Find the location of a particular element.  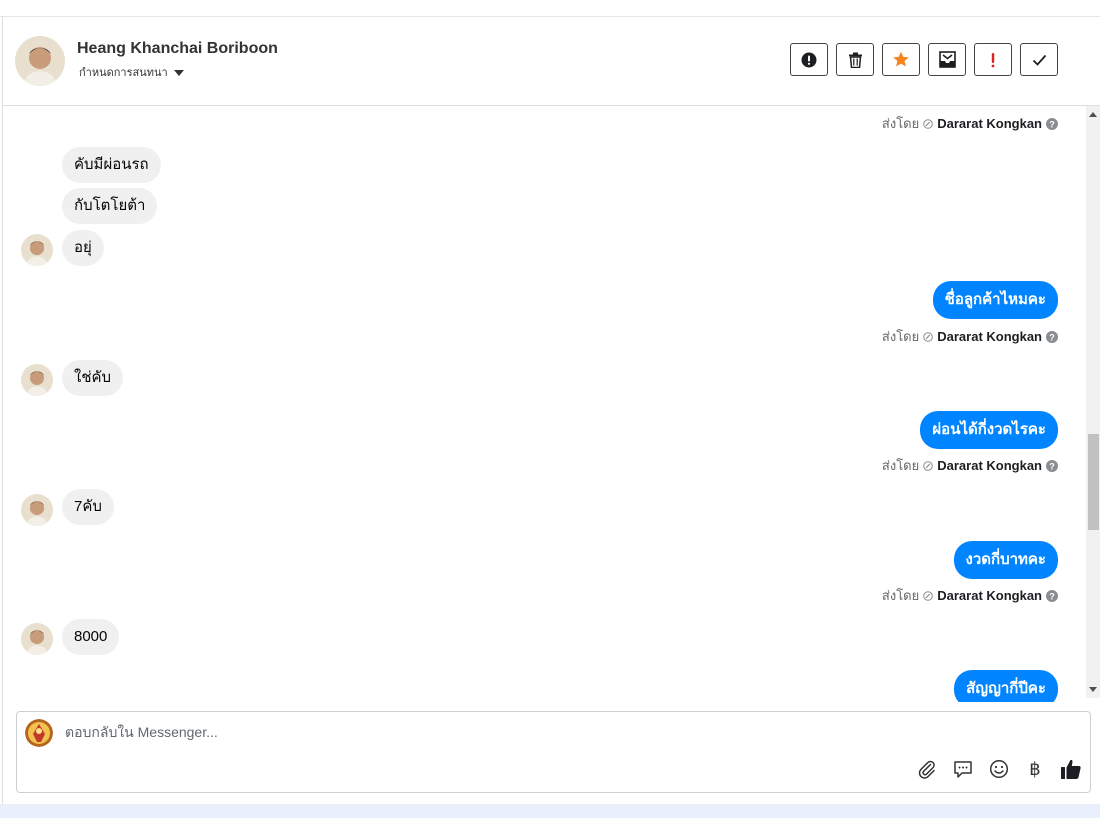

star-icon is located at coordinates (901, 59).